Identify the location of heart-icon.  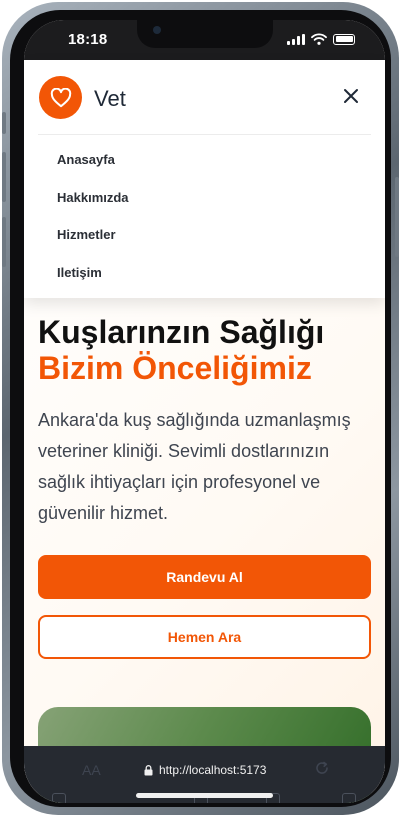
(60, 97).